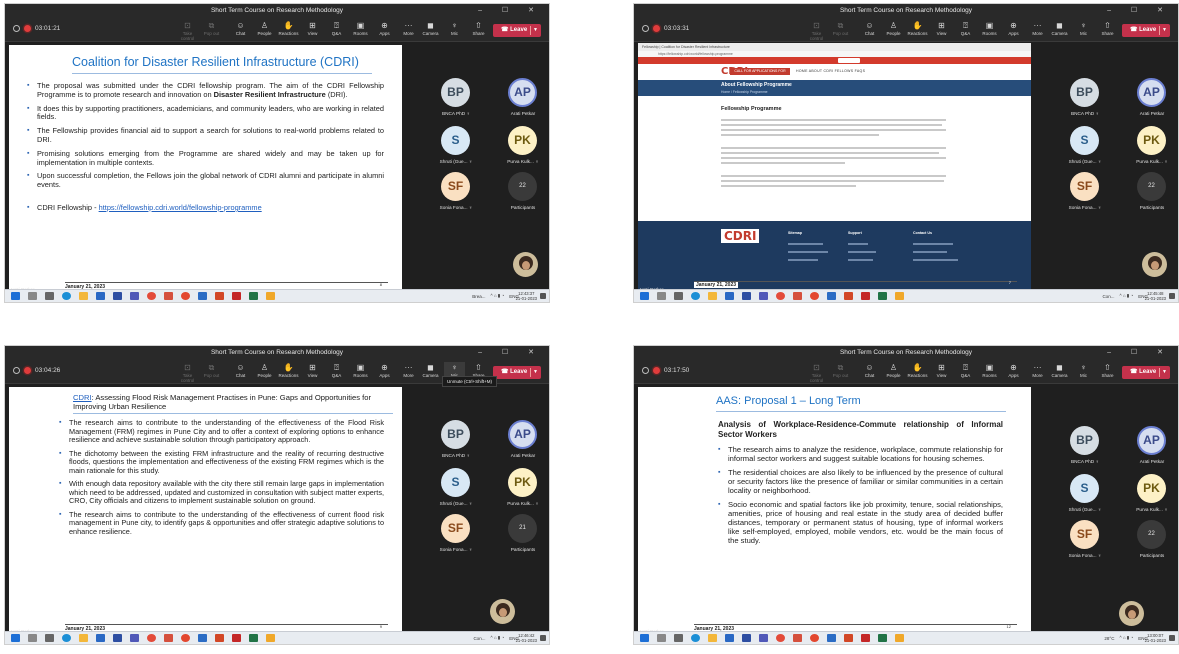 The width and height of the screenshot is (1179, 654). What do you see at coordinates (82, 397) in the screenshot?
I see `cdri-link: CDRI` at bounding box center [82, 397].